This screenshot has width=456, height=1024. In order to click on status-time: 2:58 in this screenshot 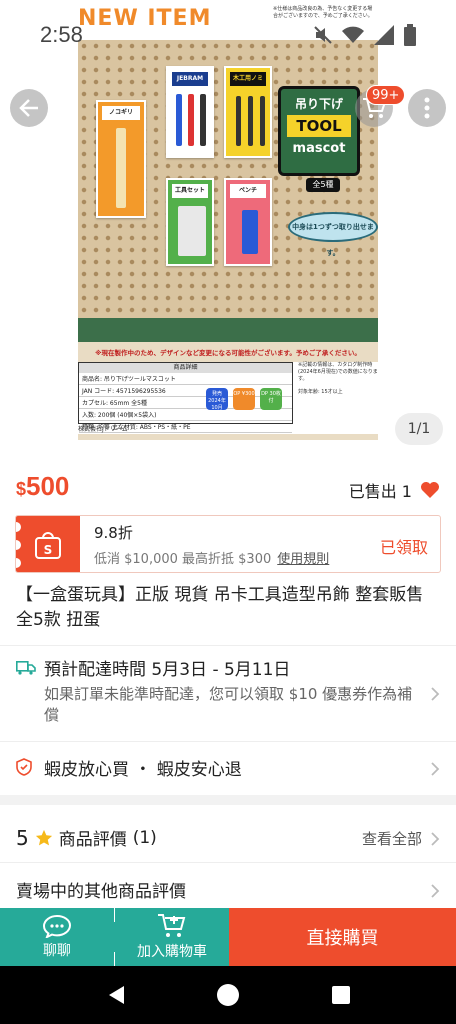, I will do `click(61, 34)`.